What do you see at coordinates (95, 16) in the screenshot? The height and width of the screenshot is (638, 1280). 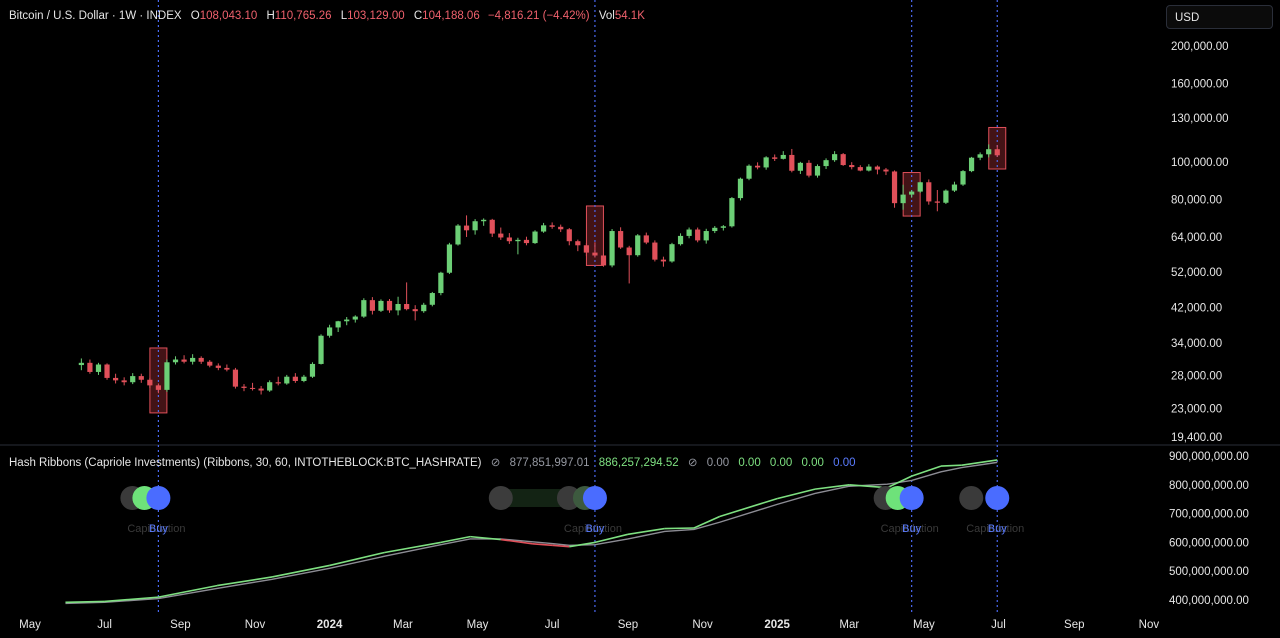 I see `symbol-title: Bitcoin / U.S. Dollar · 1W · INDEX` at bounding box center [95, 16].